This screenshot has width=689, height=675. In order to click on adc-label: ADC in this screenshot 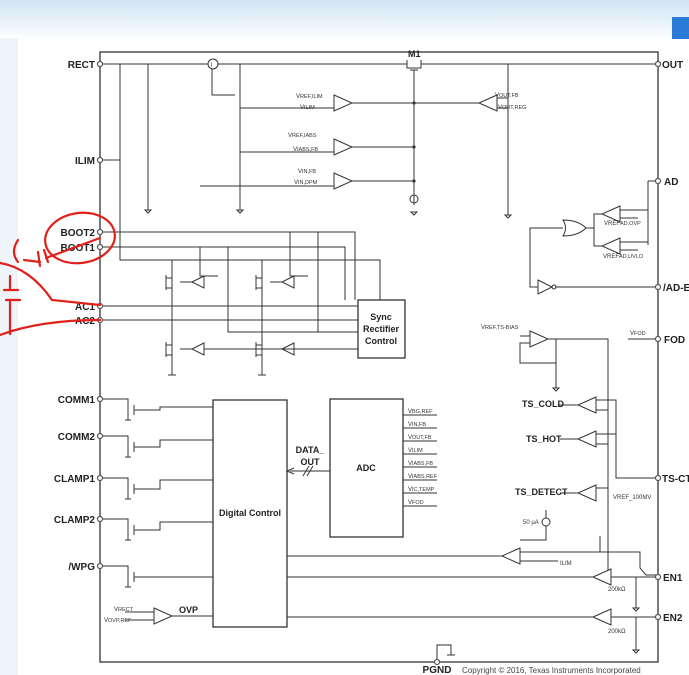, I will do `click(366, 468)`.